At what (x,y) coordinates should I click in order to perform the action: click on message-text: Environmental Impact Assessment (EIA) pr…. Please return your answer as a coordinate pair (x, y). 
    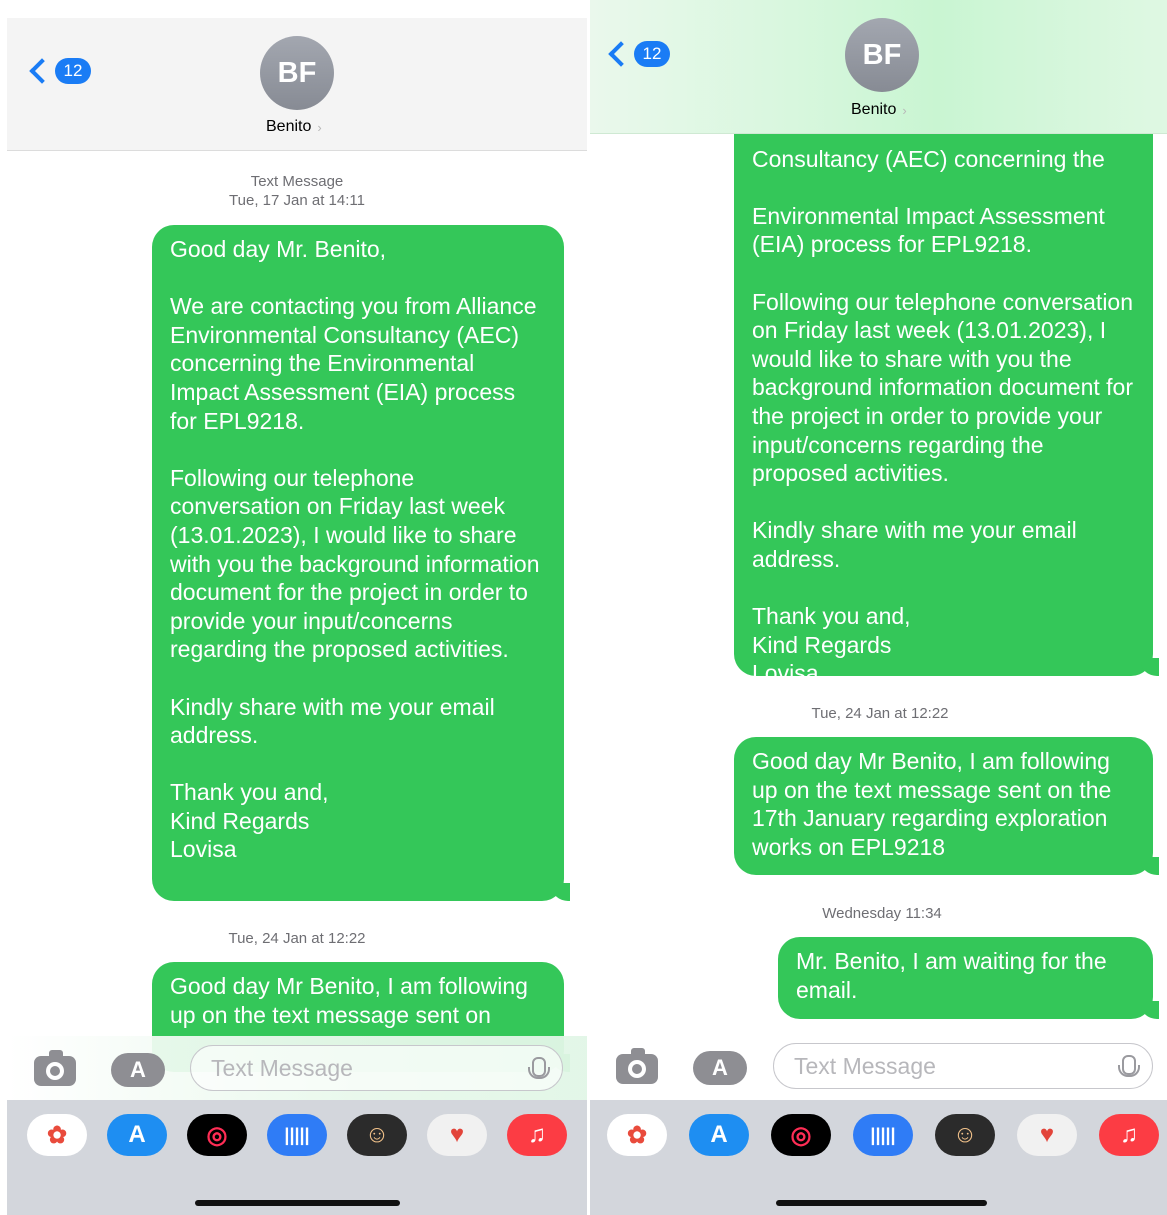
    Looking at the image, I should click on (943, 444).